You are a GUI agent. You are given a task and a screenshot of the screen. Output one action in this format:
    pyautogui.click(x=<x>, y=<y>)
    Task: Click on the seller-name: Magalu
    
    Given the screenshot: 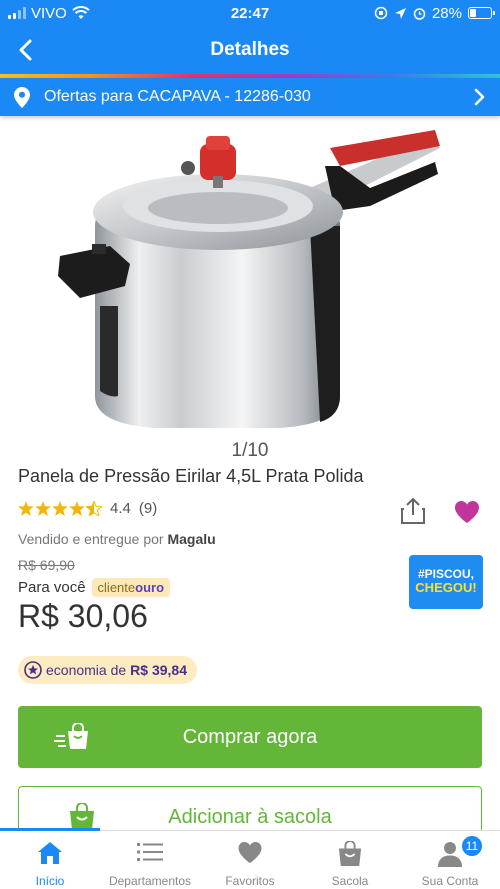 What is the action you would take?
    pyautogui.click(x=191, y=539)
    